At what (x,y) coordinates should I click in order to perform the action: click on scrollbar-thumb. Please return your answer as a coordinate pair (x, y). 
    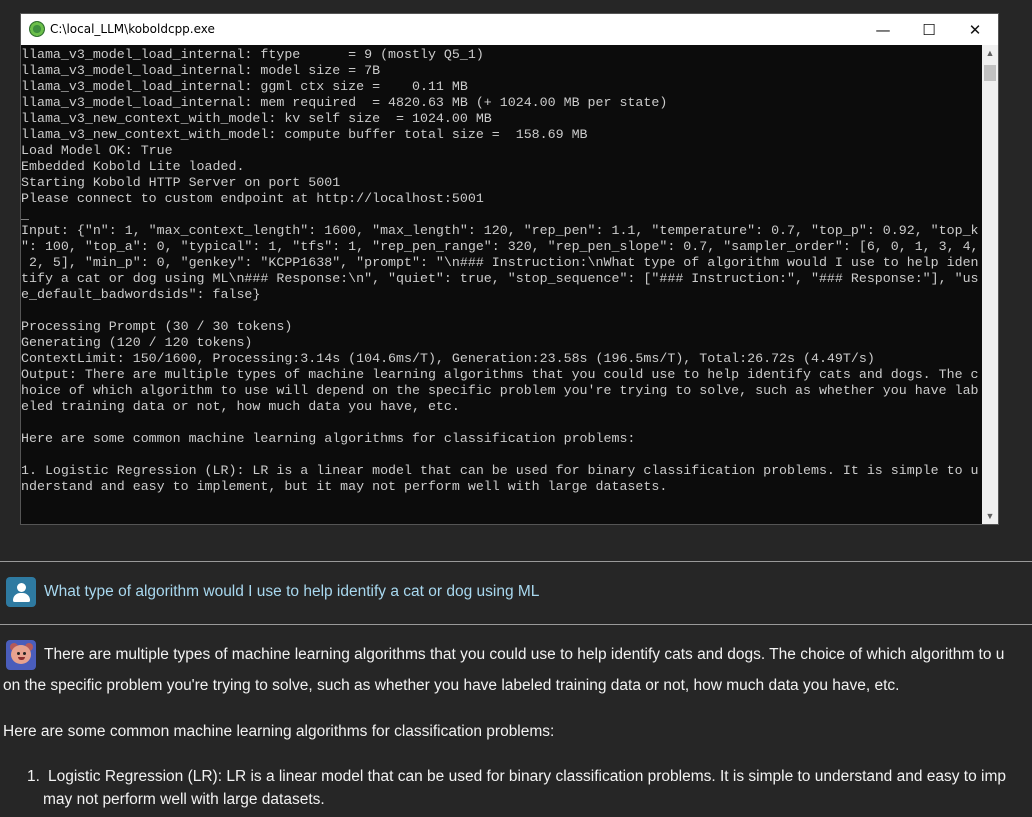
    Looking at the image, I should click on (990, 73).